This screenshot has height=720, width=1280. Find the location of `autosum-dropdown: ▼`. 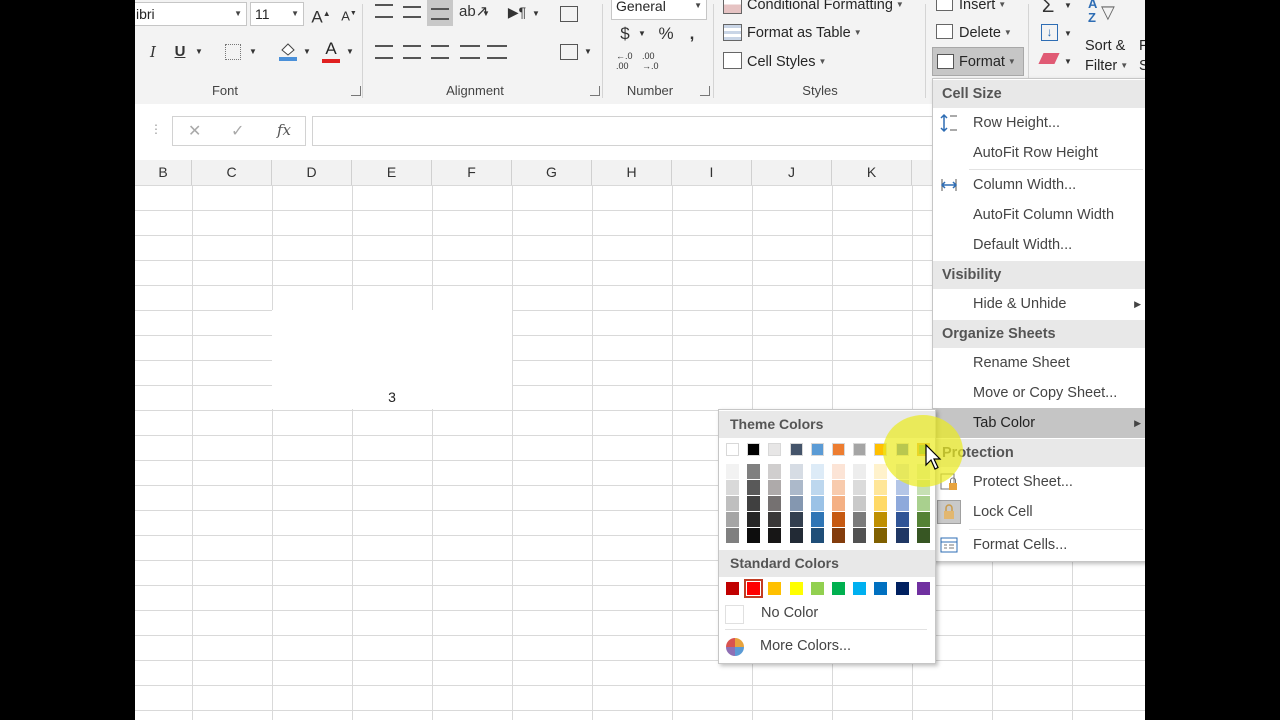

autosum-dropdown: ▼ is located at coordinates (1068, 9).